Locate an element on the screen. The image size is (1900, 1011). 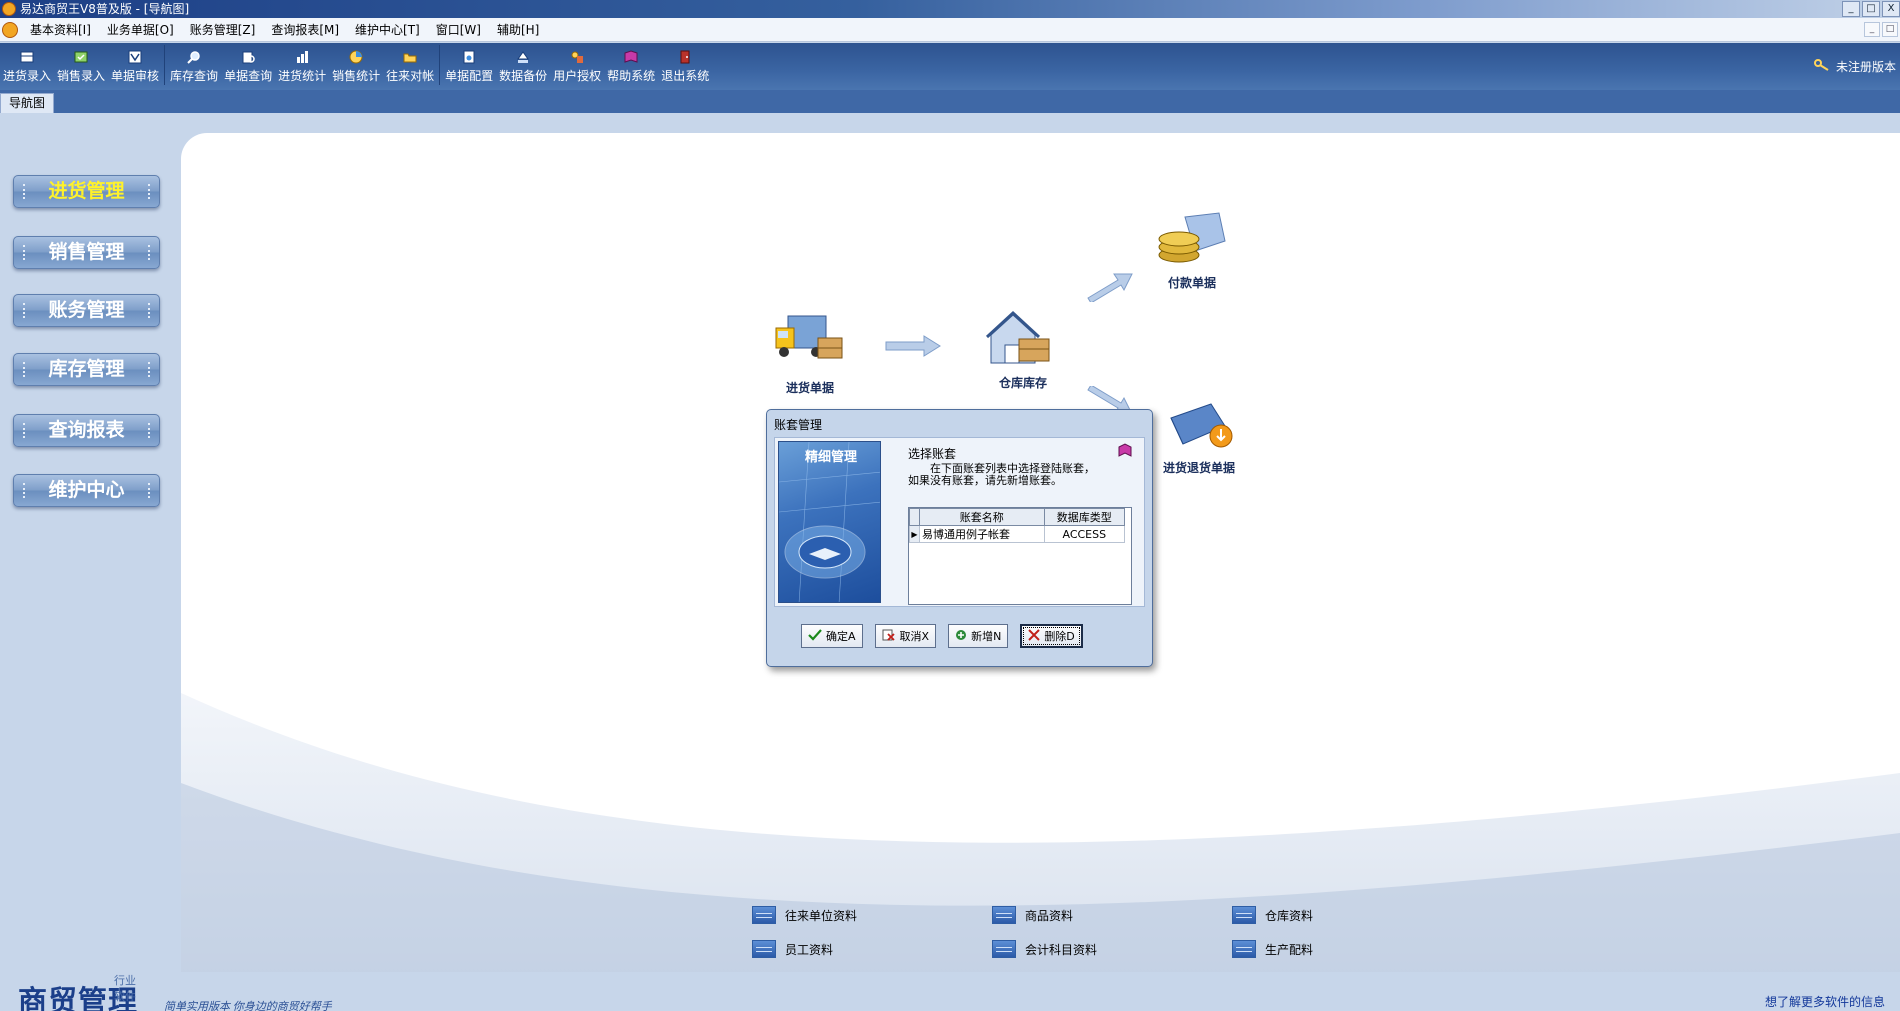
cancel-doc-icon is located at coordinates (889, 636).